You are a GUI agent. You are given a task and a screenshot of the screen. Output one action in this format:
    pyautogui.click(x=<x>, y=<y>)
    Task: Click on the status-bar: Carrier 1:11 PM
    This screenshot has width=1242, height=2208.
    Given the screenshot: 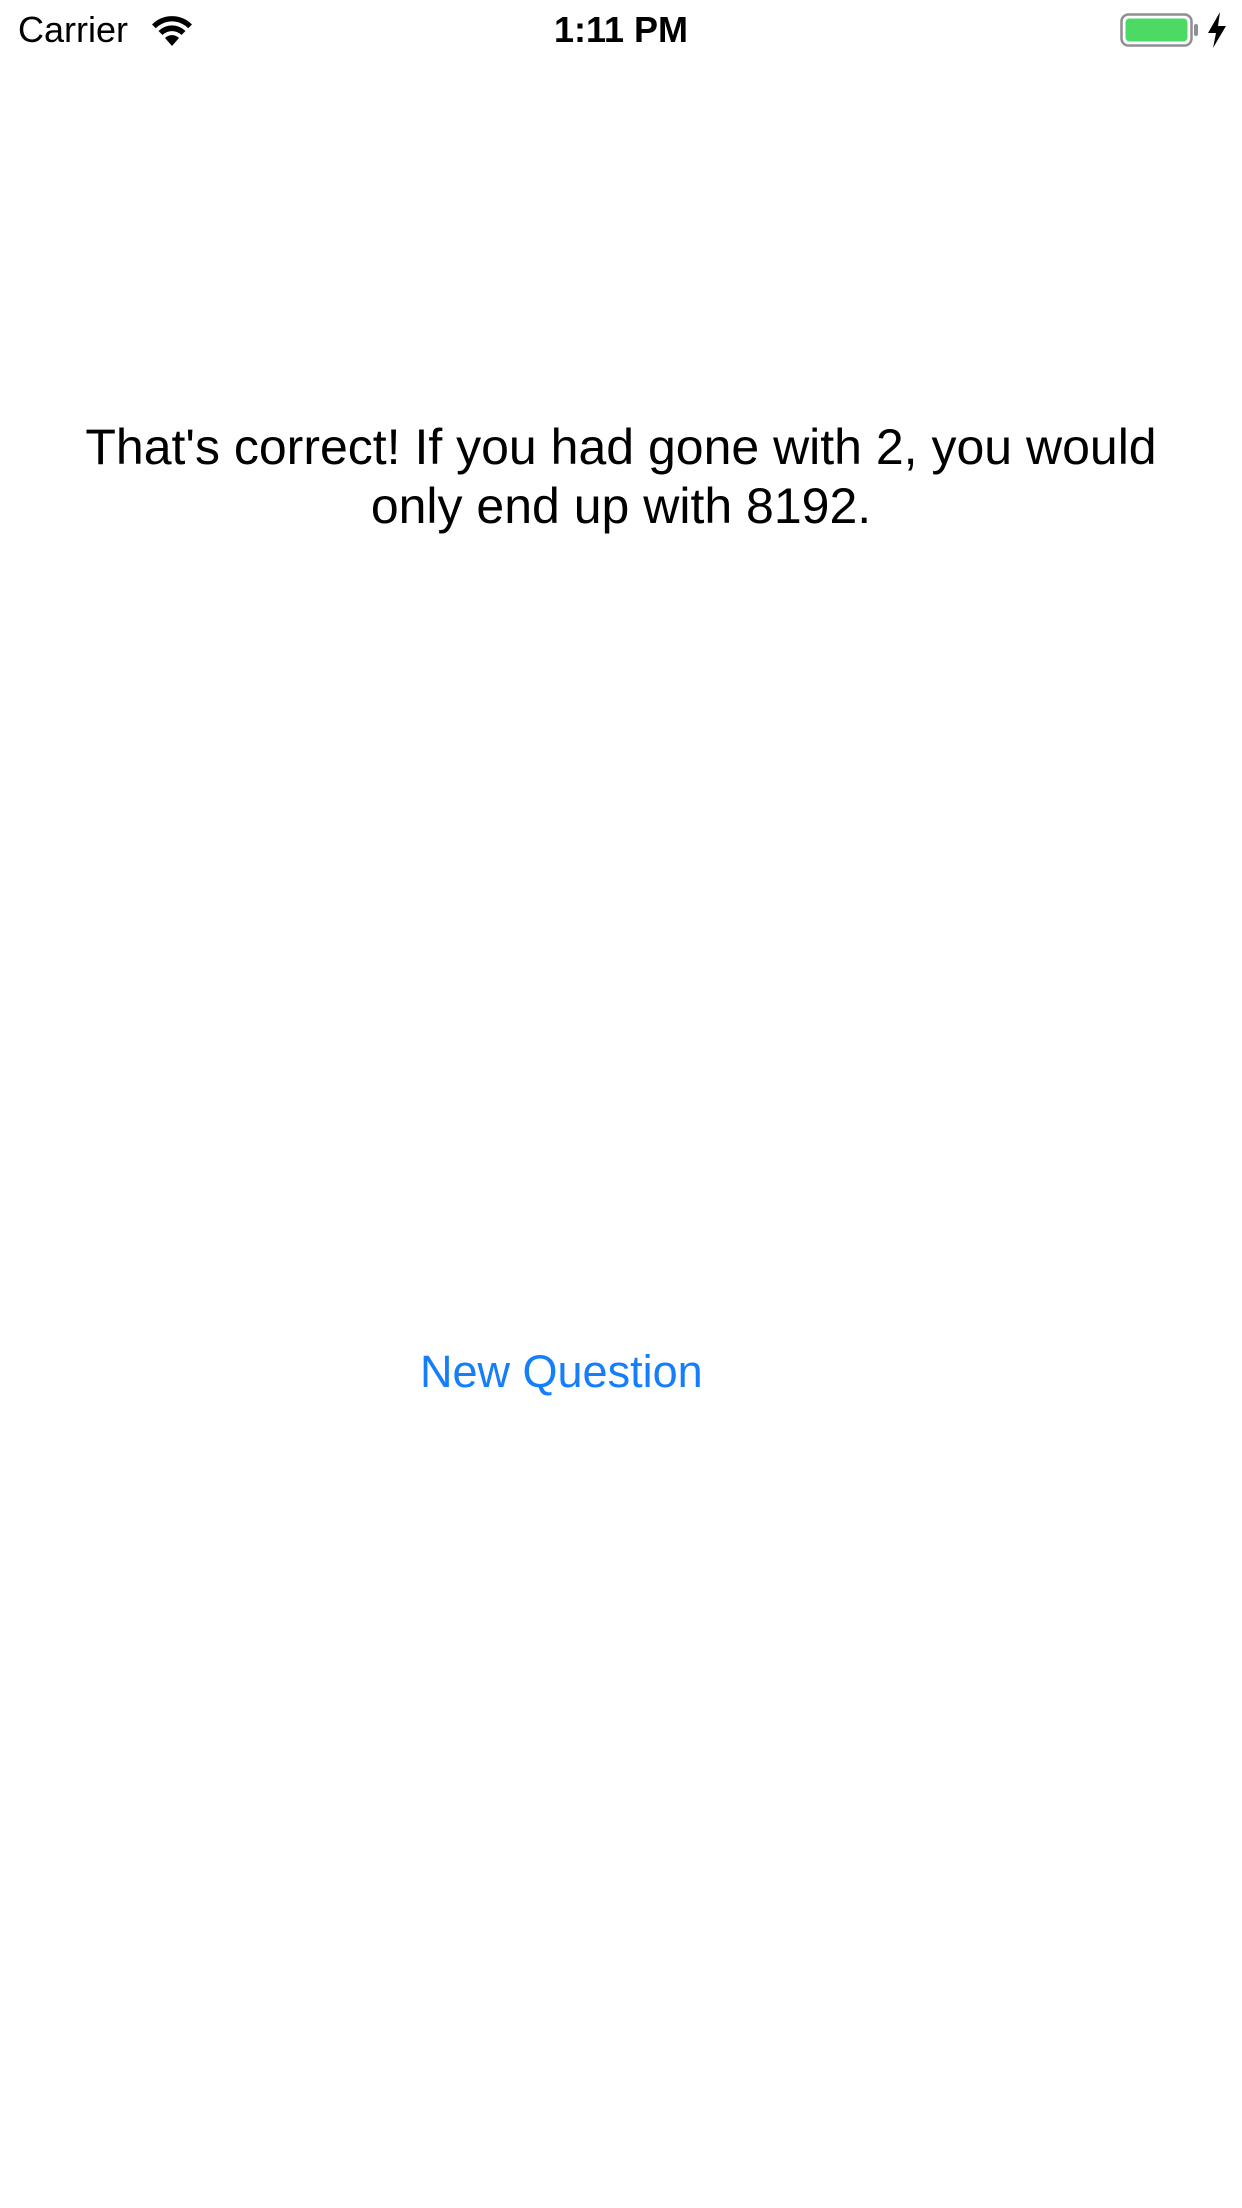 What is the action you would take?
    pyautogui.click(x=621, y=30)
    